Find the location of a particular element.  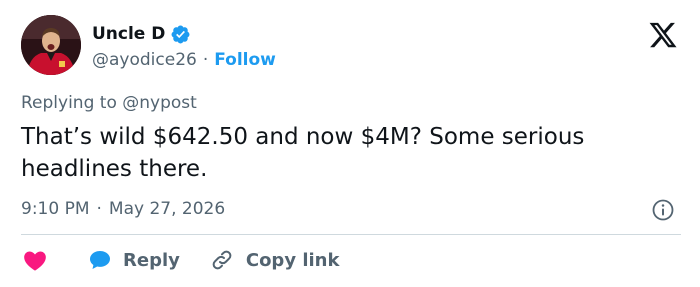

like-button is located at coordinates (35, 260).